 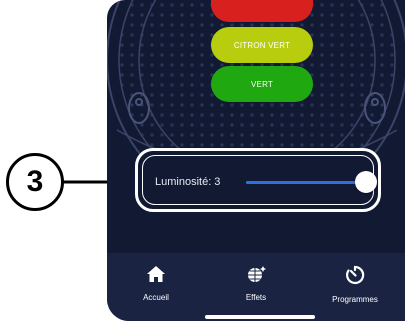 What do you see at coordinates (262, 84) in the screenshot?
I see `color-button-vert: VERT` at bounding box center [262, 84].